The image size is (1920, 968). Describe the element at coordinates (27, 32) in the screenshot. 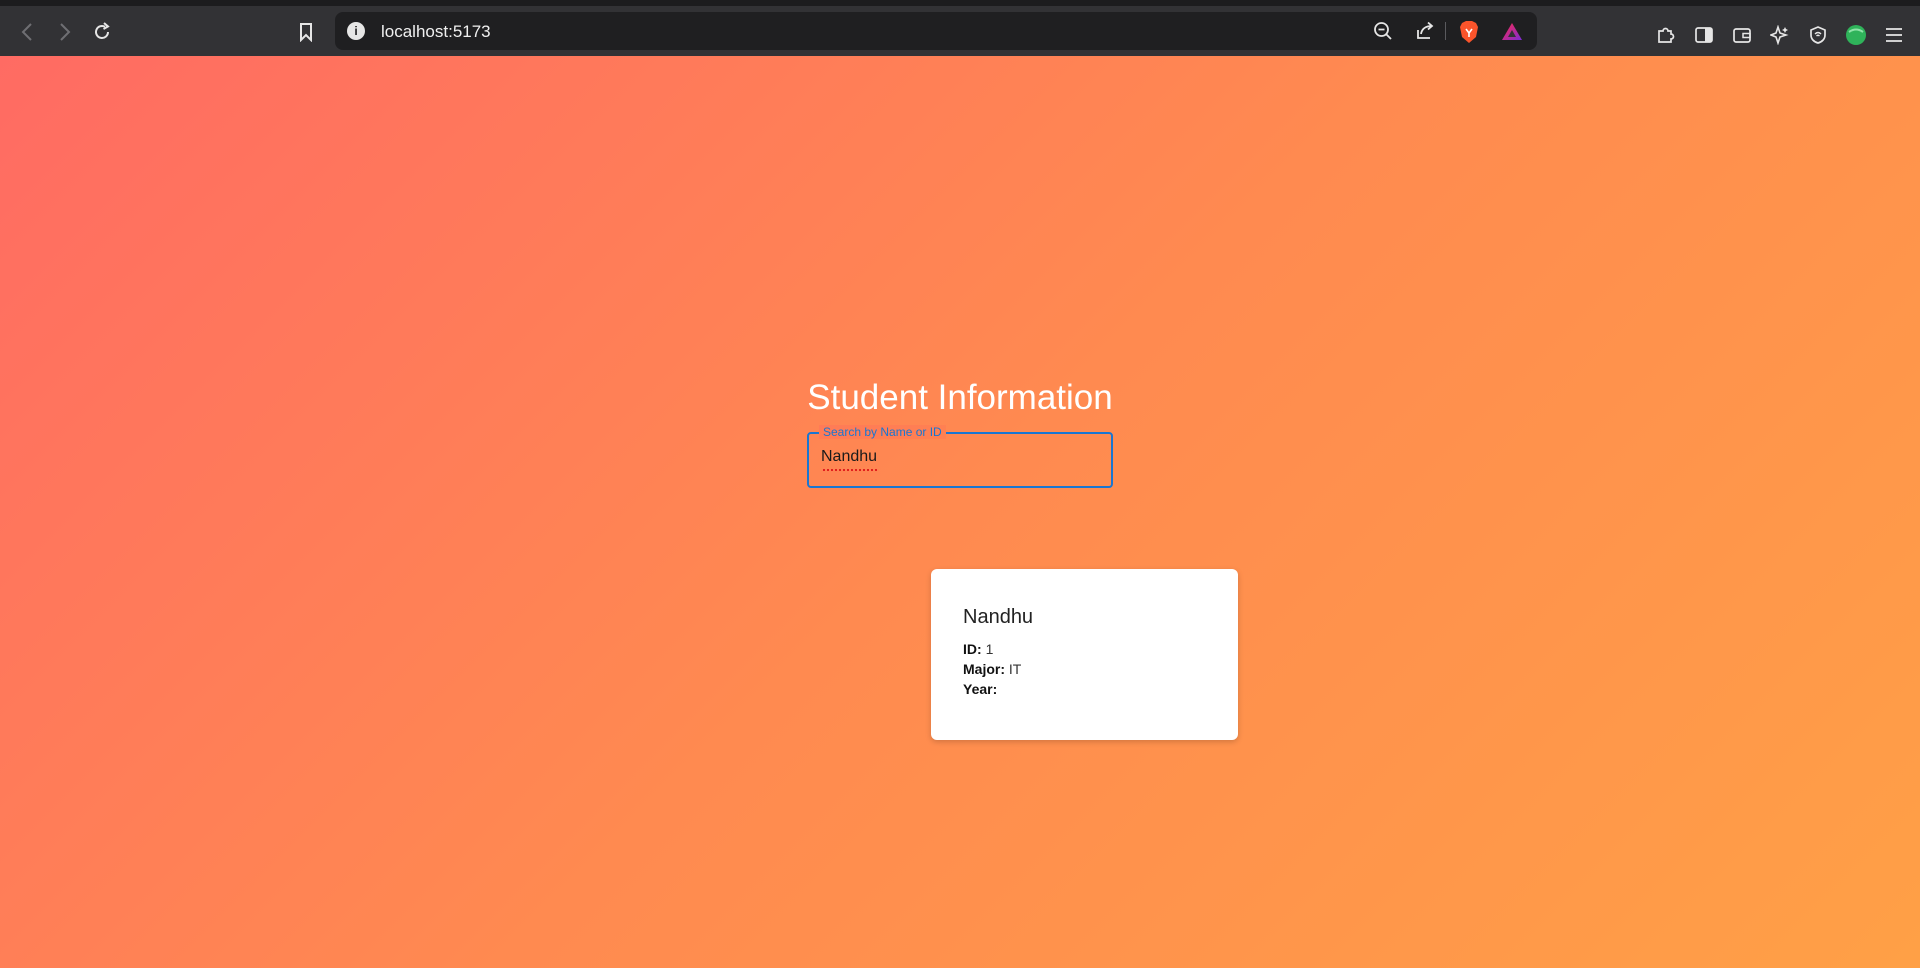

I see `back-icon` at that location.